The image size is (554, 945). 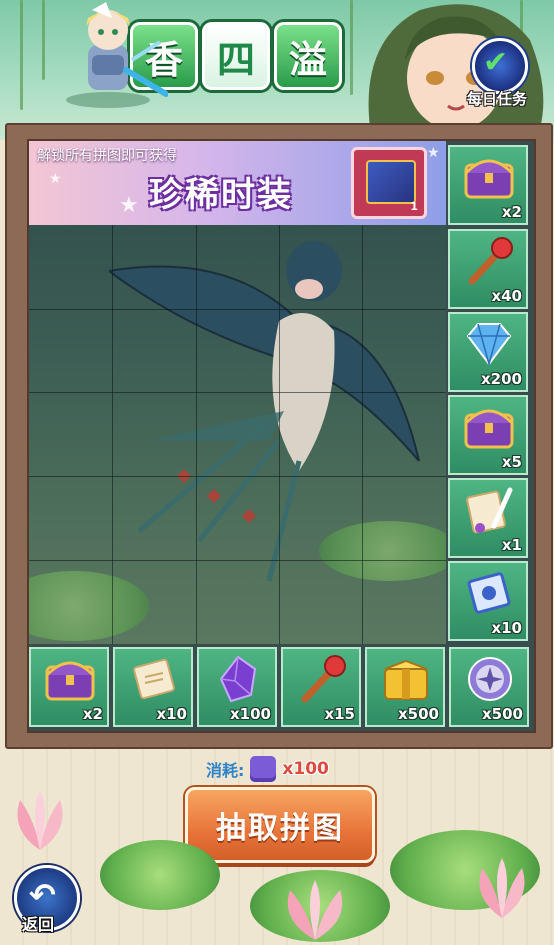 I want to click on reward-quantity: x5, so click(x=511, y=462).